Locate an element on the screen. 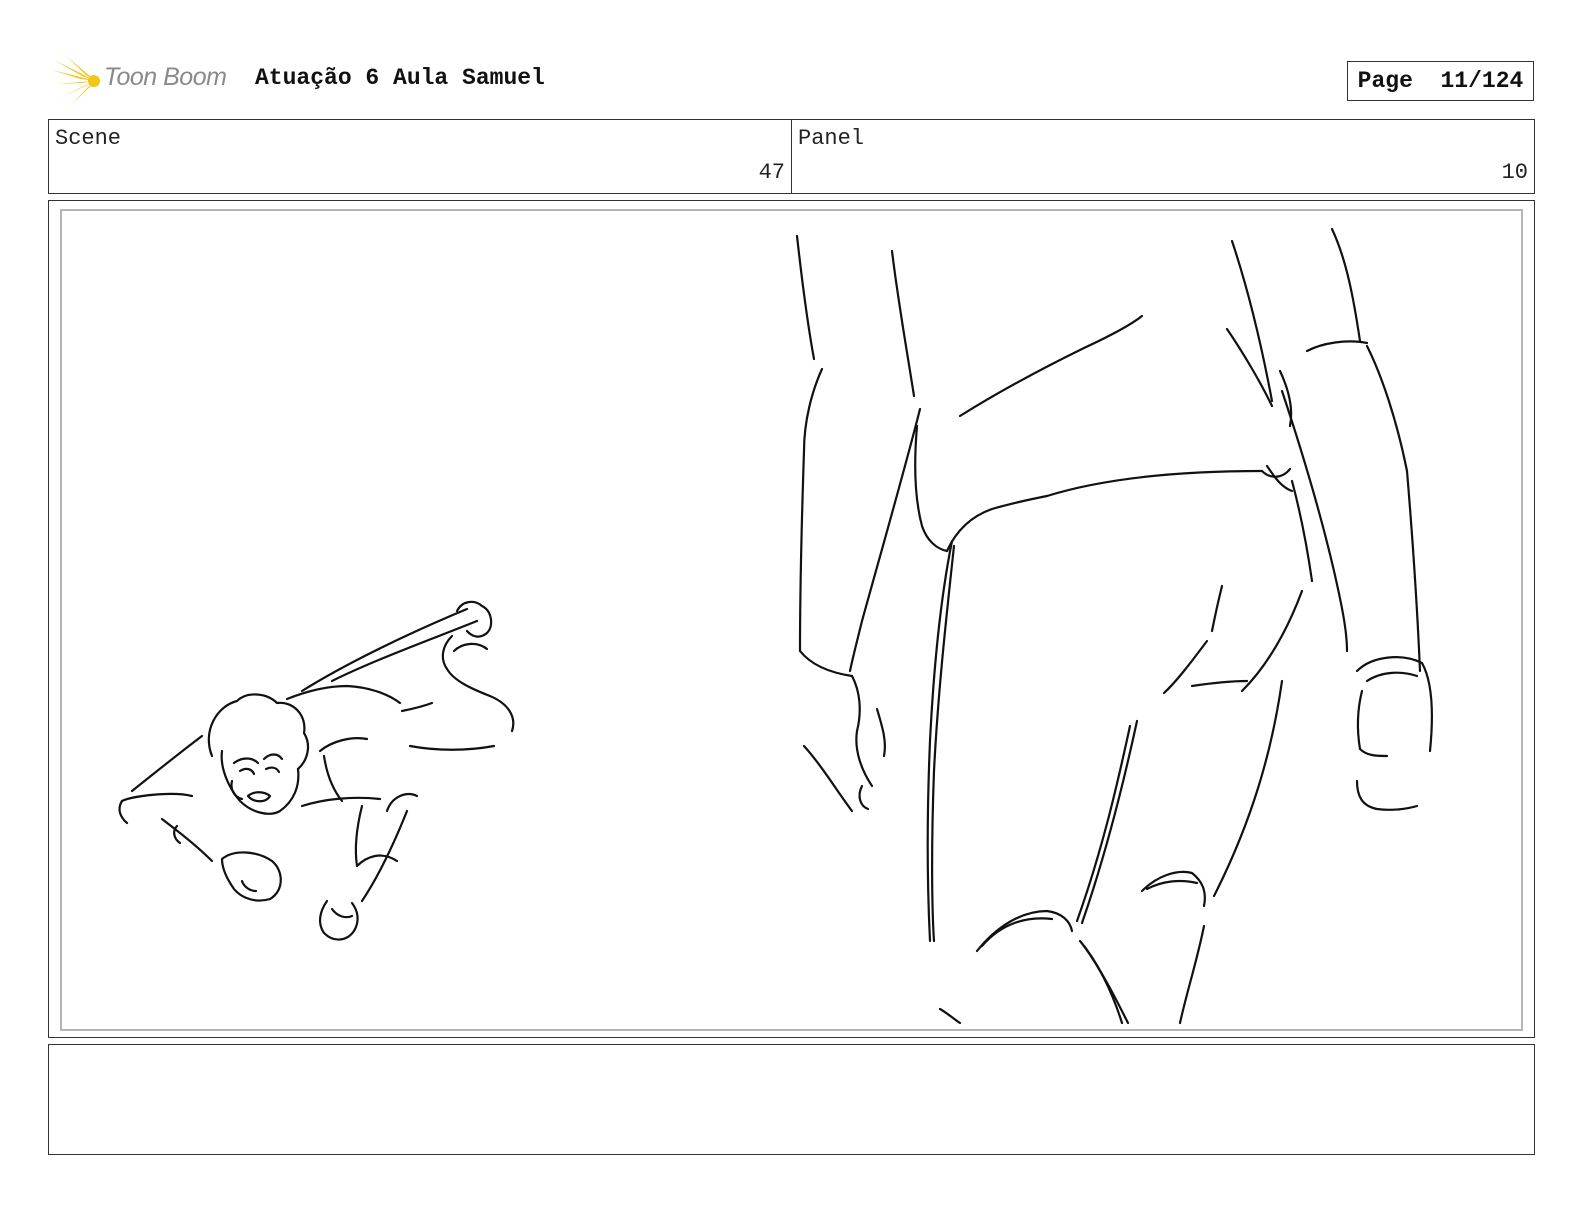 This screenshot has width=1584, height=1224. scene-label: Scene is located at coordinates (88, 138).